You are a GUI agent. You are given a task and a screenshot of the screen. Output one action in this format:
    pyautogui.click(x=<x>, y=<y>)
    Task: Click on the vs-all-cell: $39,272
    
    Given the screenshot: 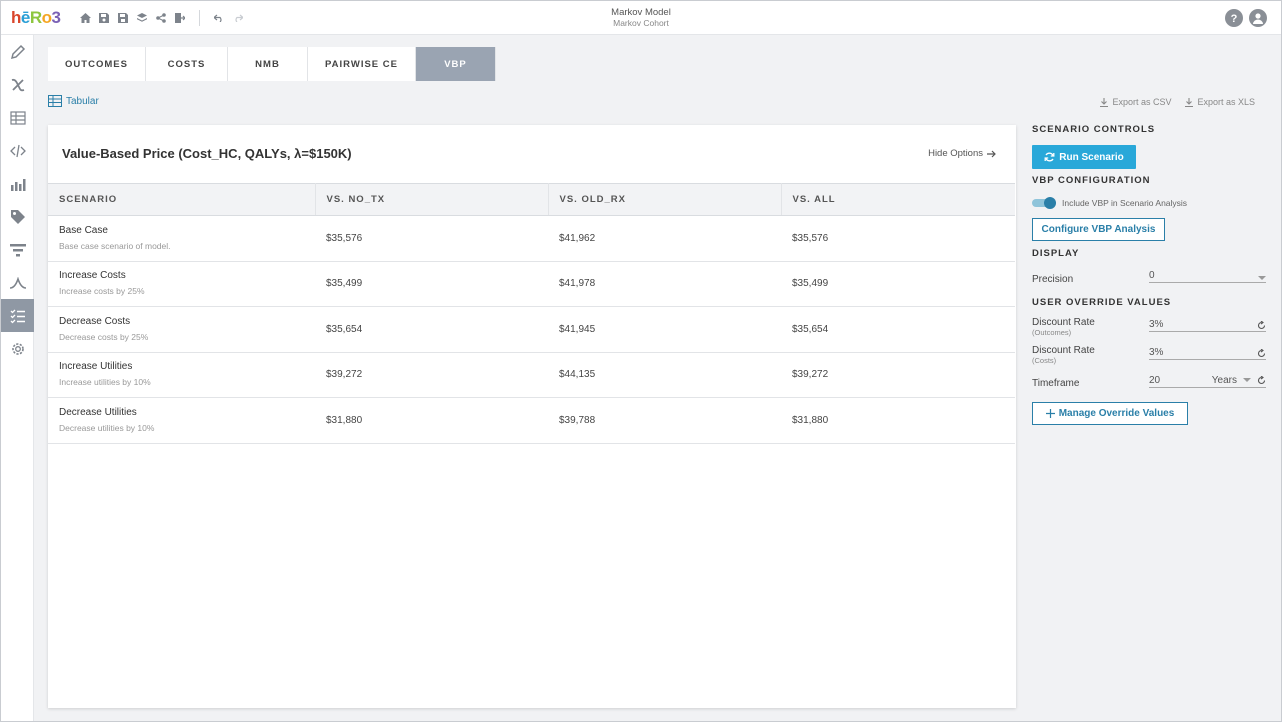 What is the action you would take?
    pyautogui.click(x=898, y=375)
    